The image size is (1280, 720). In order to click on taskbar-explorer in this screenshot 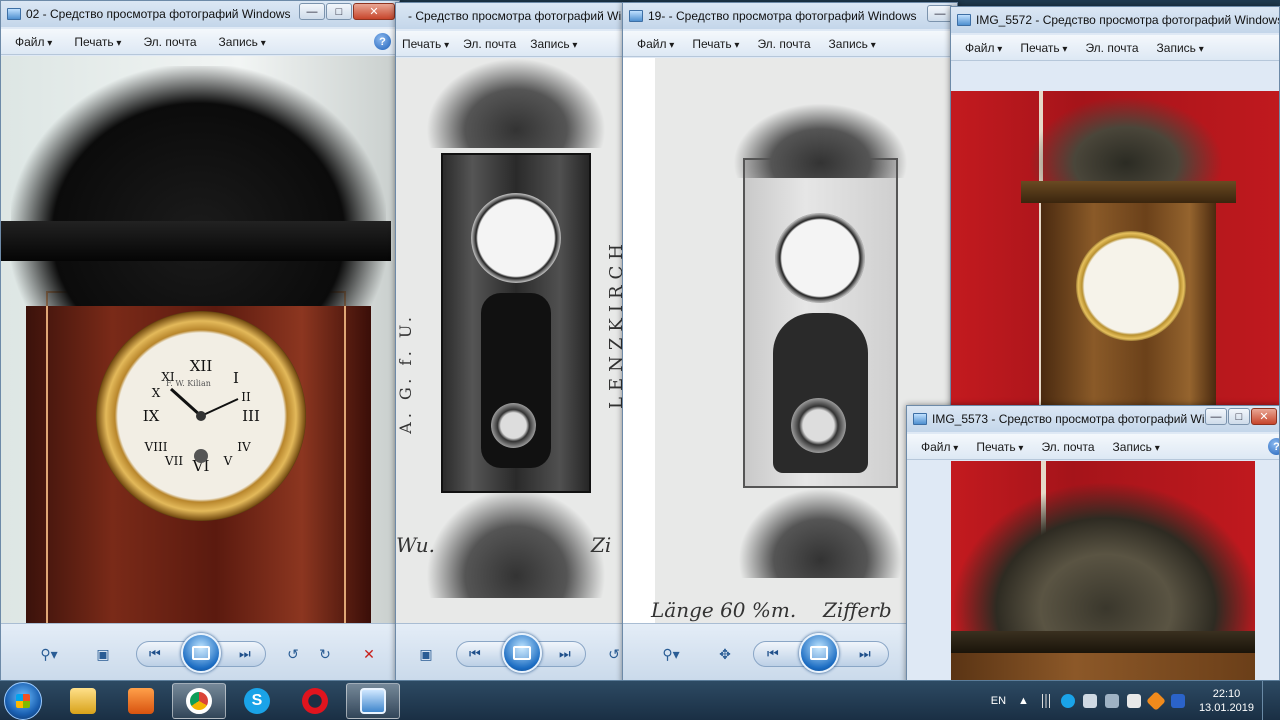, I will do `click(83, 701)`.